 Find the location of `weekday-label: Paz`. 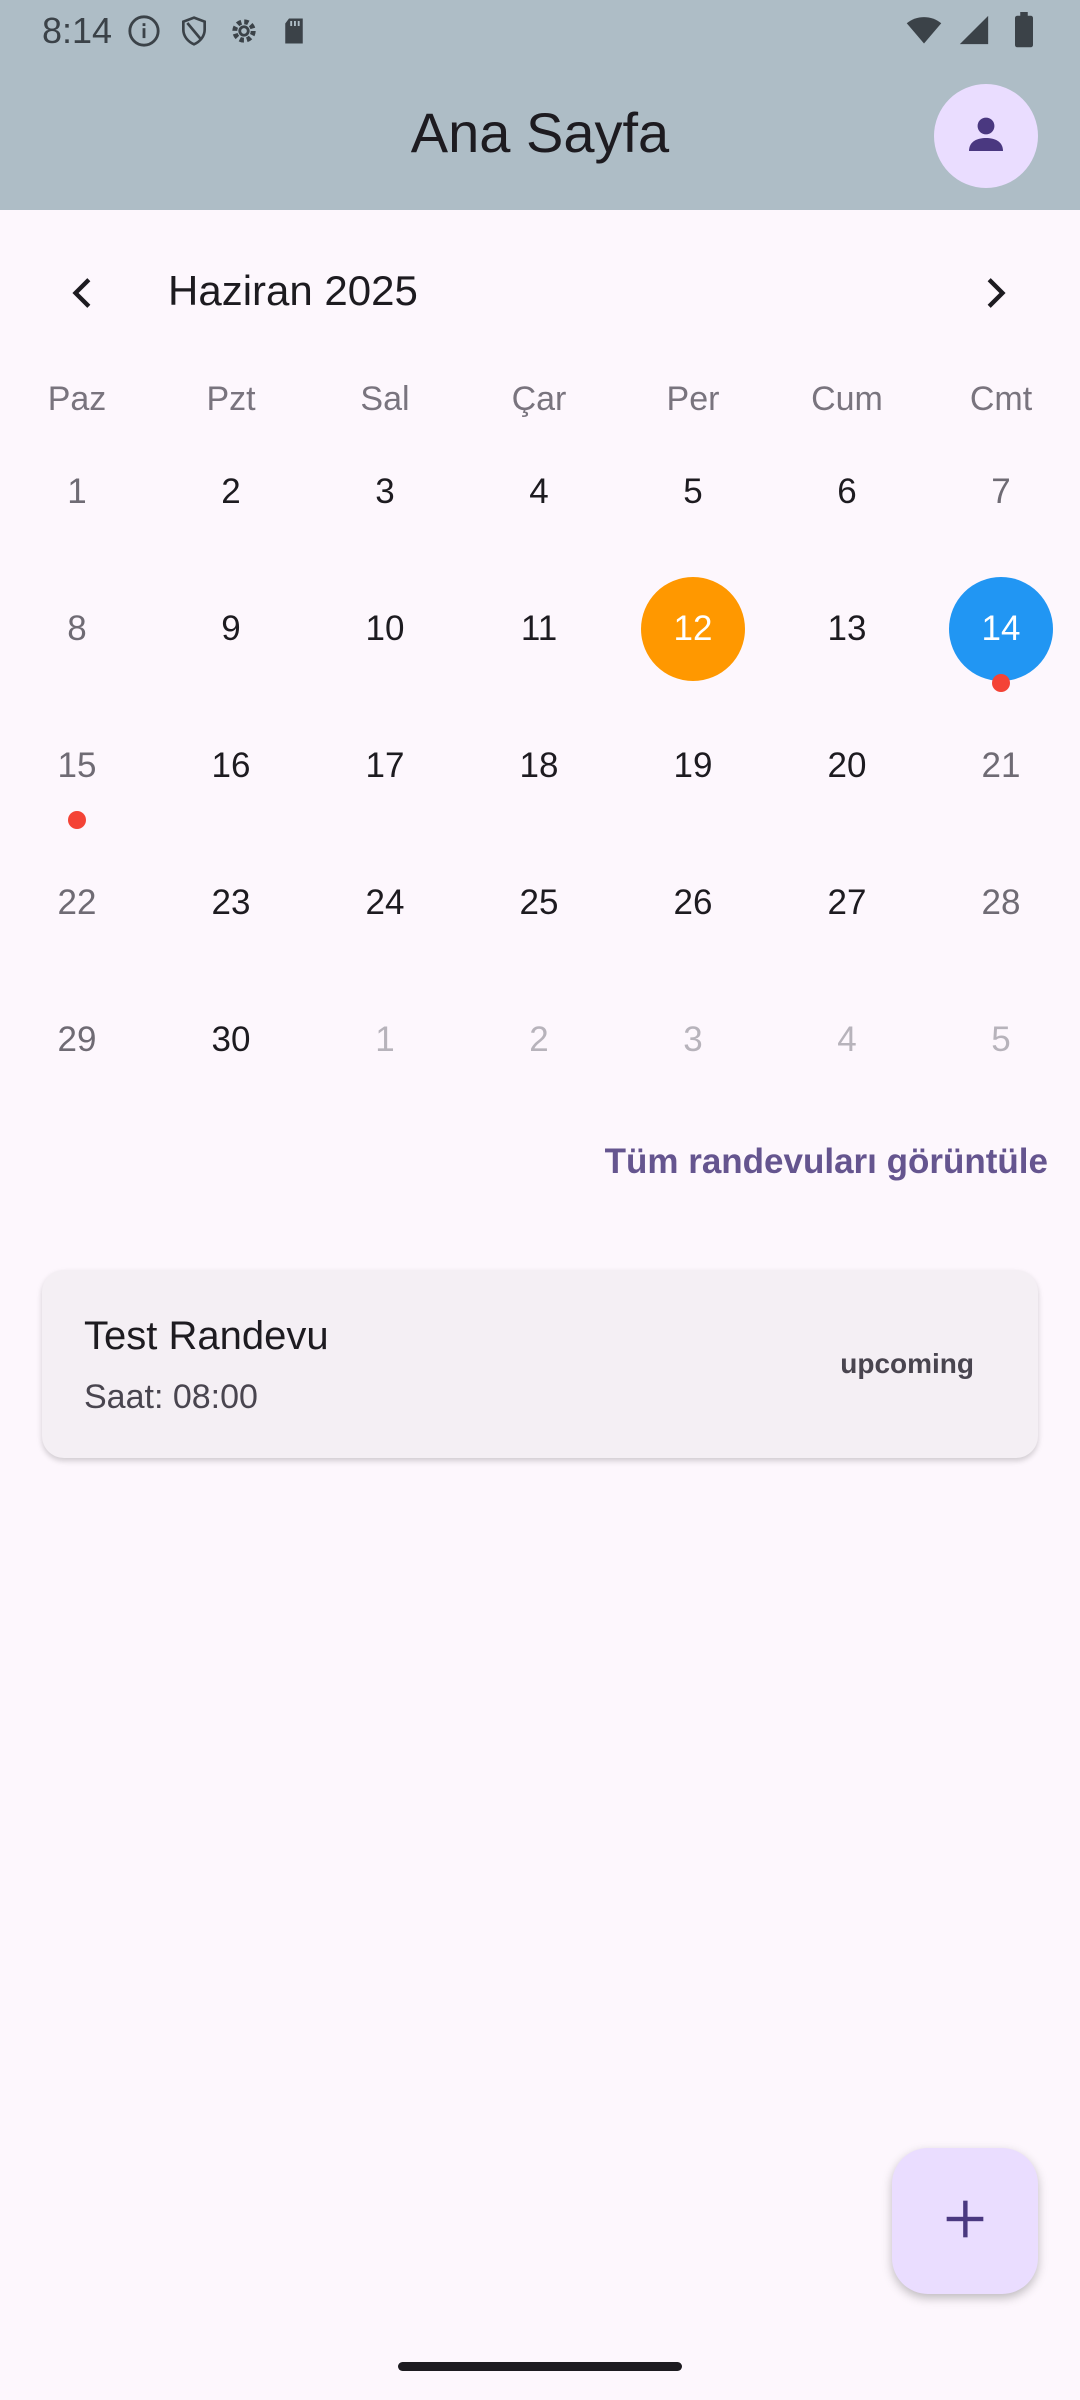

weekday-label: Paz is located at coordinates (77, 399).